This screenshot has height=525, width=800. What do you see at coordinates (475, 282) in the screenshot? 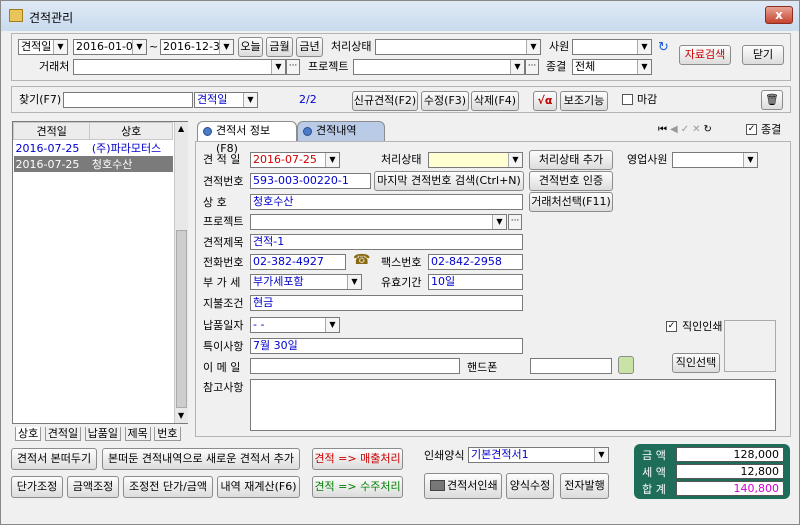
I see `valid-period-input: 10일` at bounding box center [475, 282].